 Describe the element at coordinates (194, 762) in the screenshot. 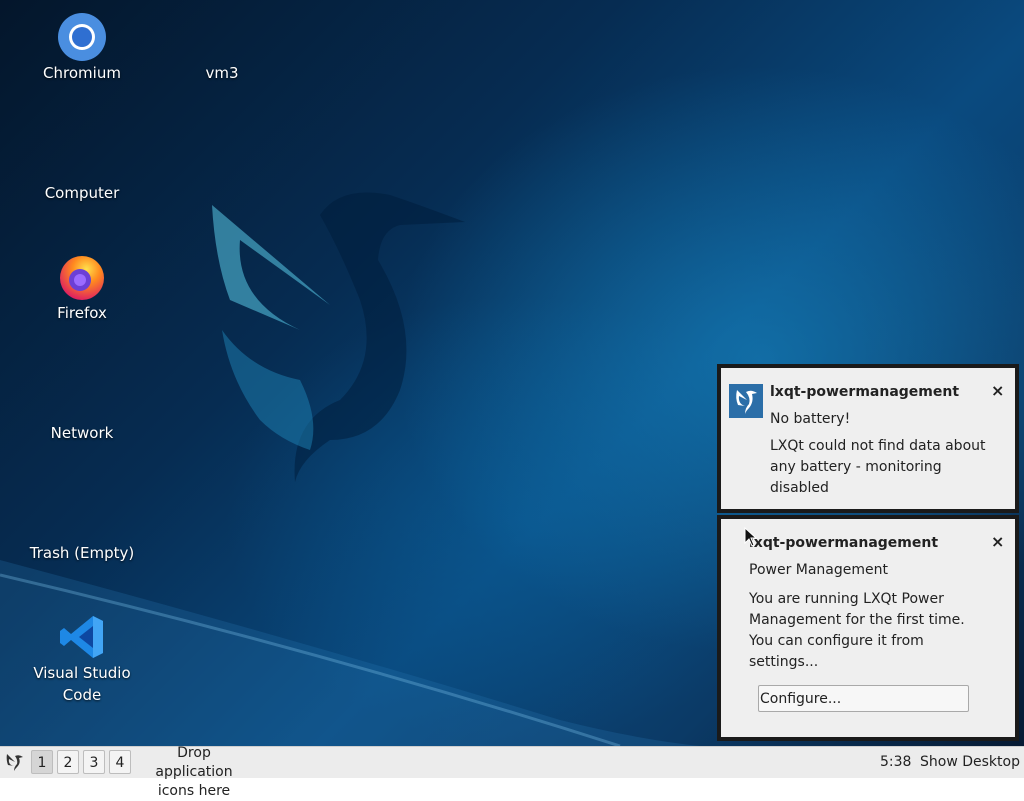

I see `drop-hint-line1: Drop application` at that location.